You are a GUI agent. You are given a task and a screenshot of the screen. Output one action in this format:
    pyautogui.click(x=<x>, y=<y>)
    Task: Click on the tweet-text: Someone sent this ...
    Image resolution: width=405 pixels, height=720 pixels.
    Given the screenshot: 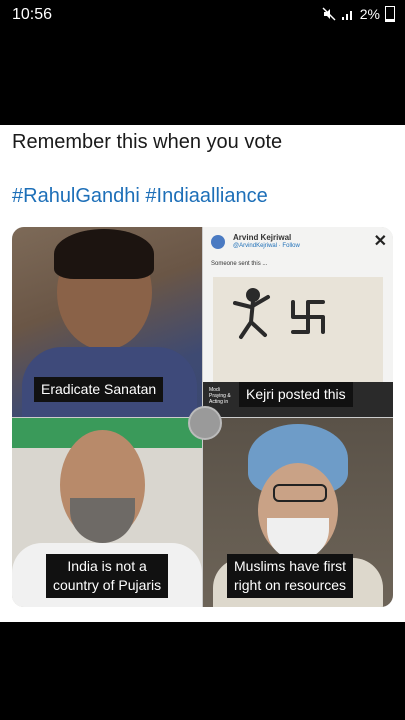 What is the action you would take?
    pyautogui.click(x=239, y=264)
    